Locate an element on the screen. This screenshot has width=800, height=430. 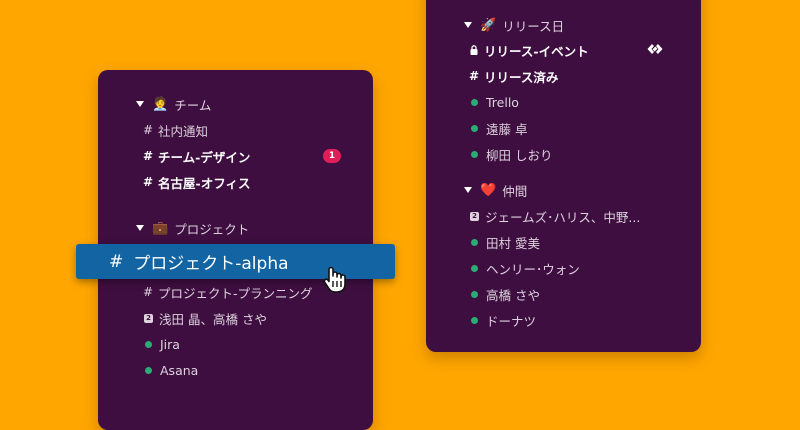
dm-label: 高橋 さや is located at coordinates (513, 295).